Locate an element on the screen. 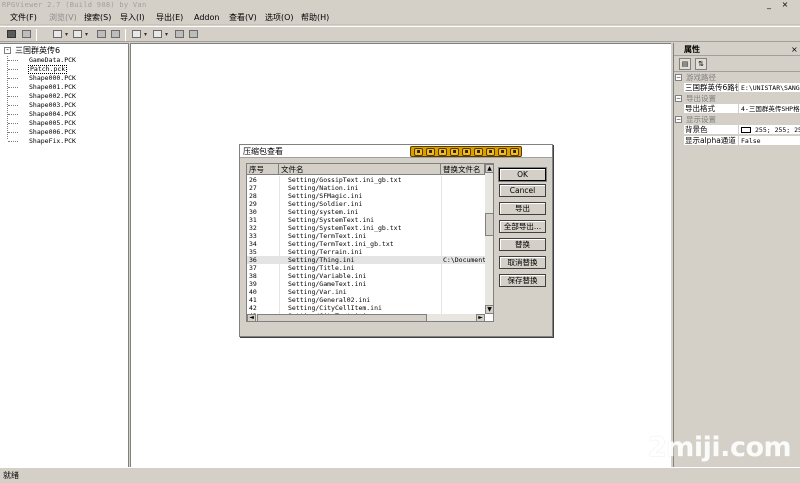 This screenshot has width=800, height=483. tree-item-label: ShapeFix.PCK is located at coordinates (52, 141).